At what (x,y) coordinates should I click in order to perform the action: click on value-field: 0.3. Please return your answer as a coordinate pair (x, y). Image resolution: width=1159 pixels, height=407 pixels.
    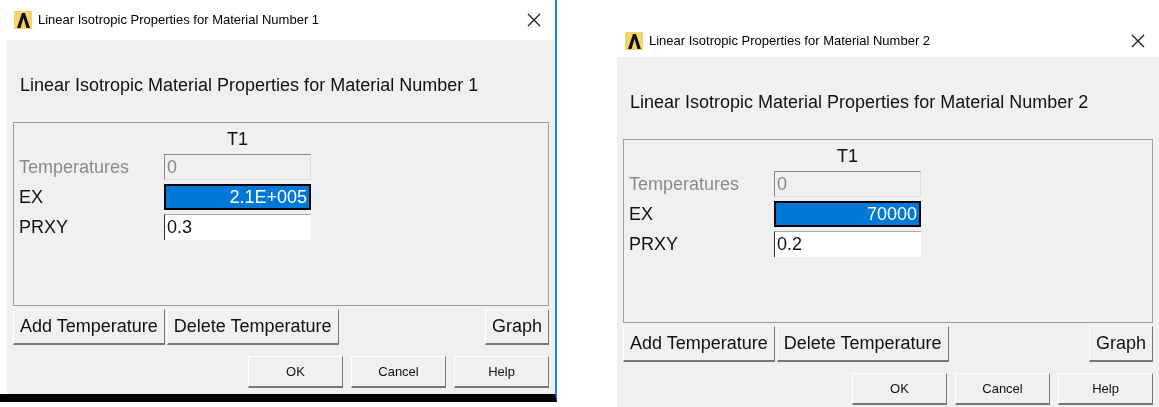
    Looking at the image, I should click on (237, 227).